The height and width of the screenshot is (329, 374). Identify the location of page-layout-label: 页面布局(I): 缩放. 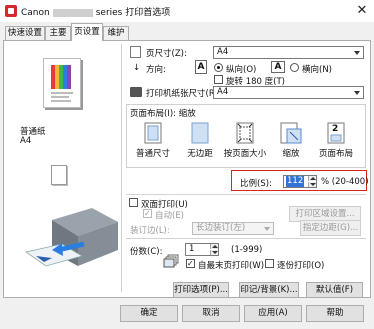
(163, 114).